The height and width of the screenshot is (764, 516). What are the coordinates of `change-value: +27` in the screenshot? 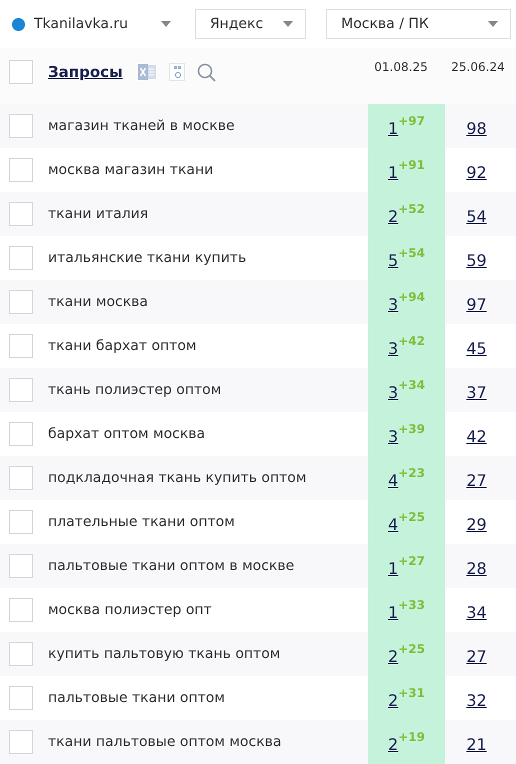 It's located at (411, 561).